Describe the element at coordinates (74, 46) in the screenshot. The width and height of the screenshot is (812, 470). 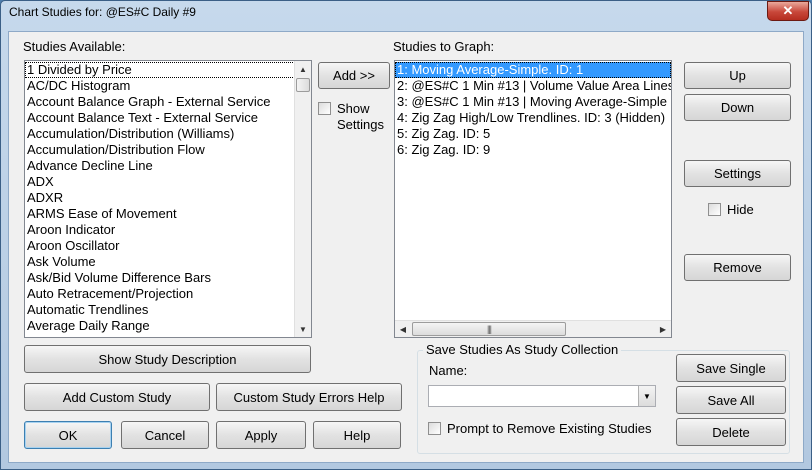
I see `studies-available-label: Studies Available:` at that location.